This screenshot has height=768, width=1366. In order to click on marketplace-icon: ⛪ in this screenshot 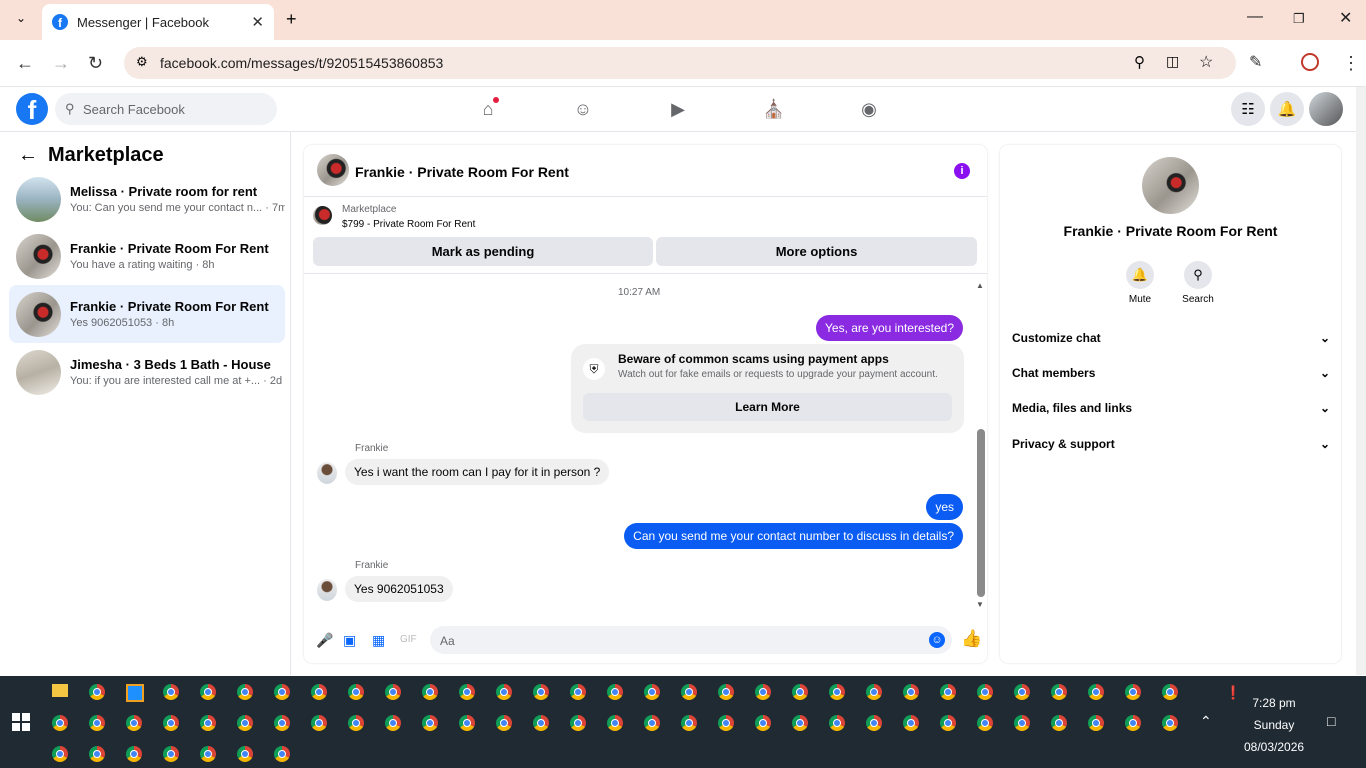, I will do `click(774, 109)`.